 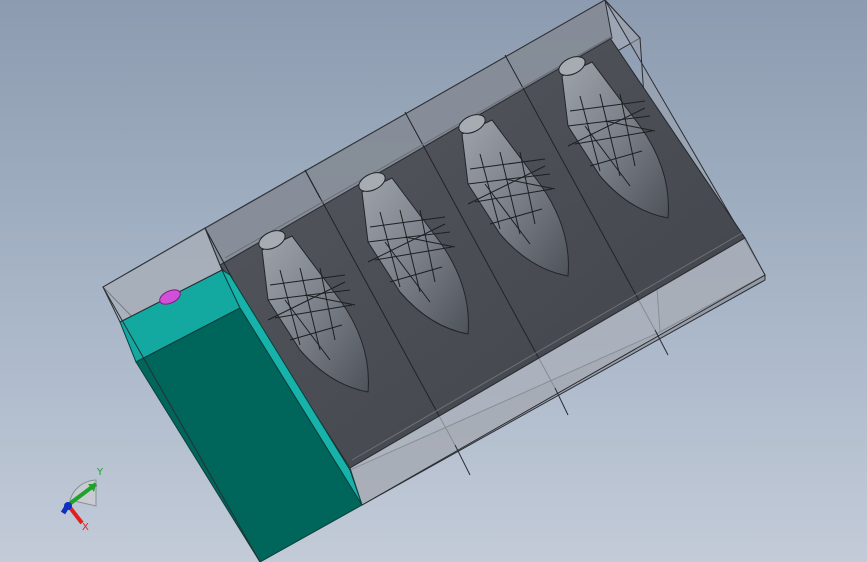 I want to click on view-triad: Y X, so click(x=82, y=500).